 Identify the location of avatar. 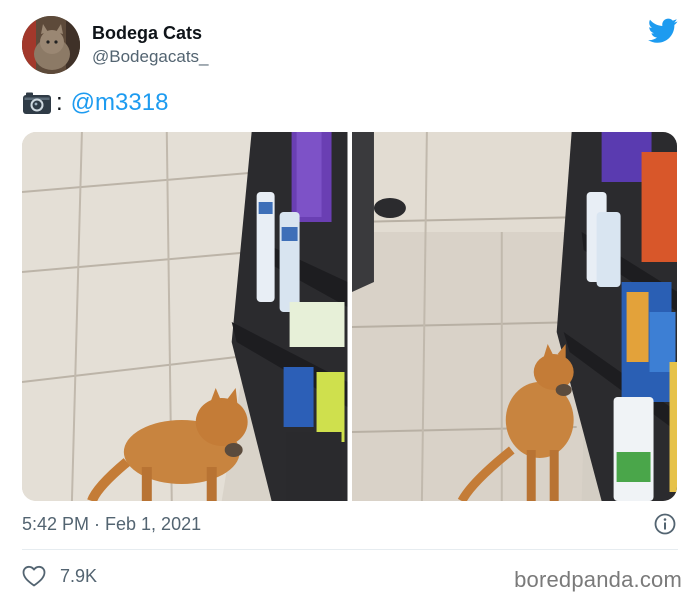
(51, 45).